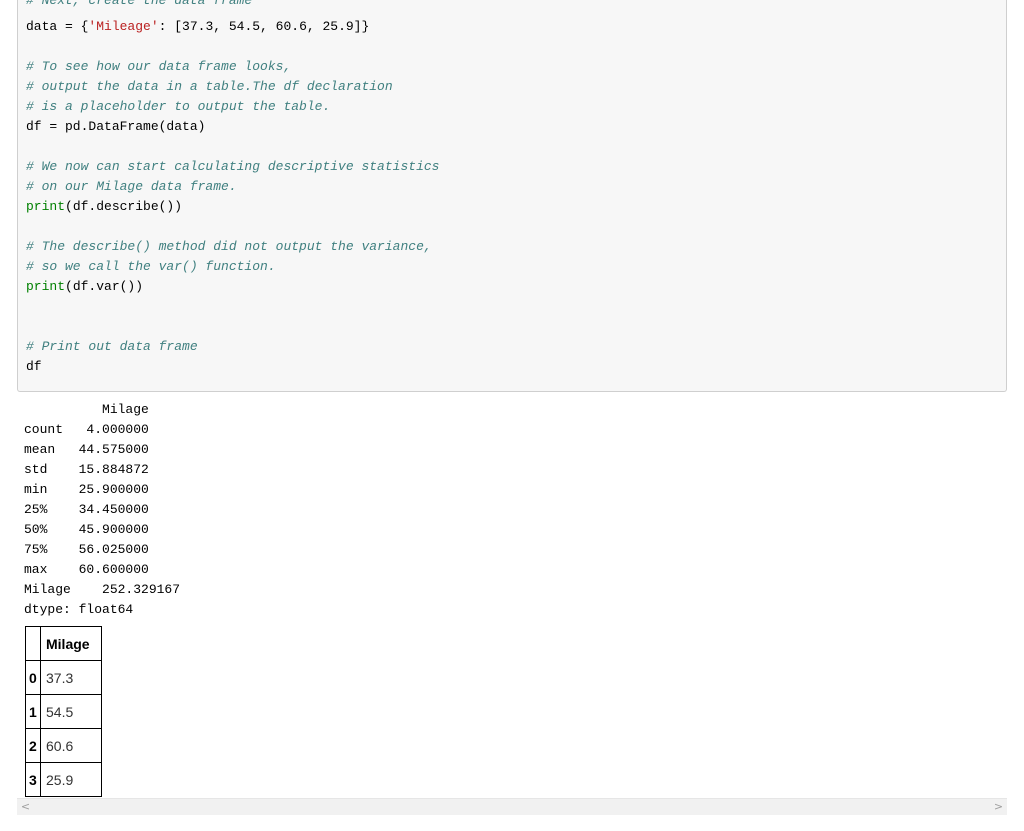  What do you see at coordinates (71, 711) in the screenshot?
I see `cell-milage: 54.5` at bounding box center [71, 711].